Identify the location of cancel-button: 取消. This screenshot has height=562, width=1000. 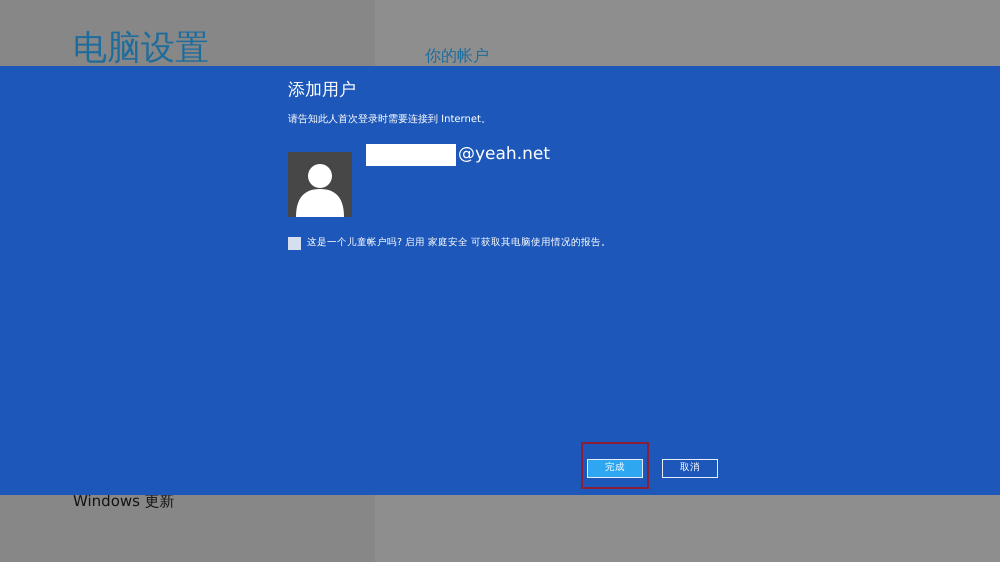
(690, 468).